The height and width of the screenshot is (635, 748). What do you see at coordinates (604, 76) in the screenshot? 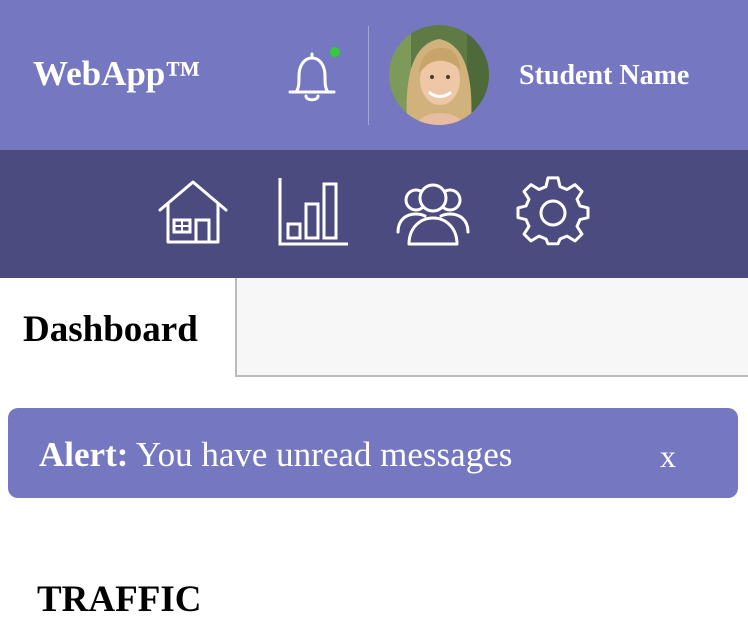
I see `user-name: Student Name` at bounding box center [604, 76].